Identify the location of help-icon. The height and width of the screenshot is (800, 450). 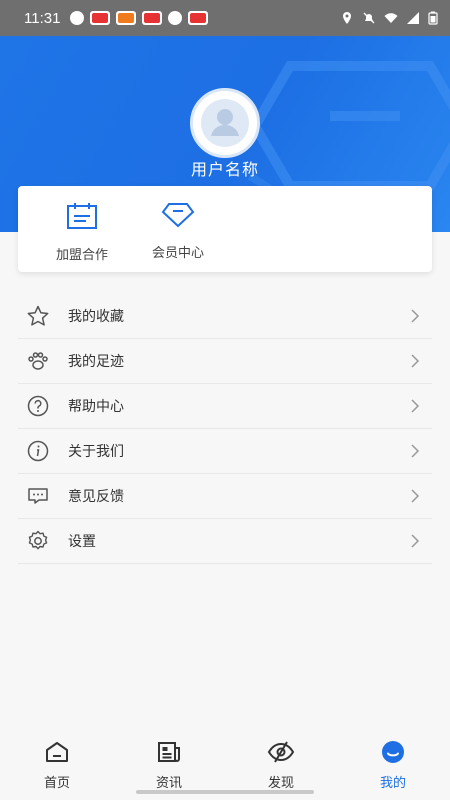
(38, 406).